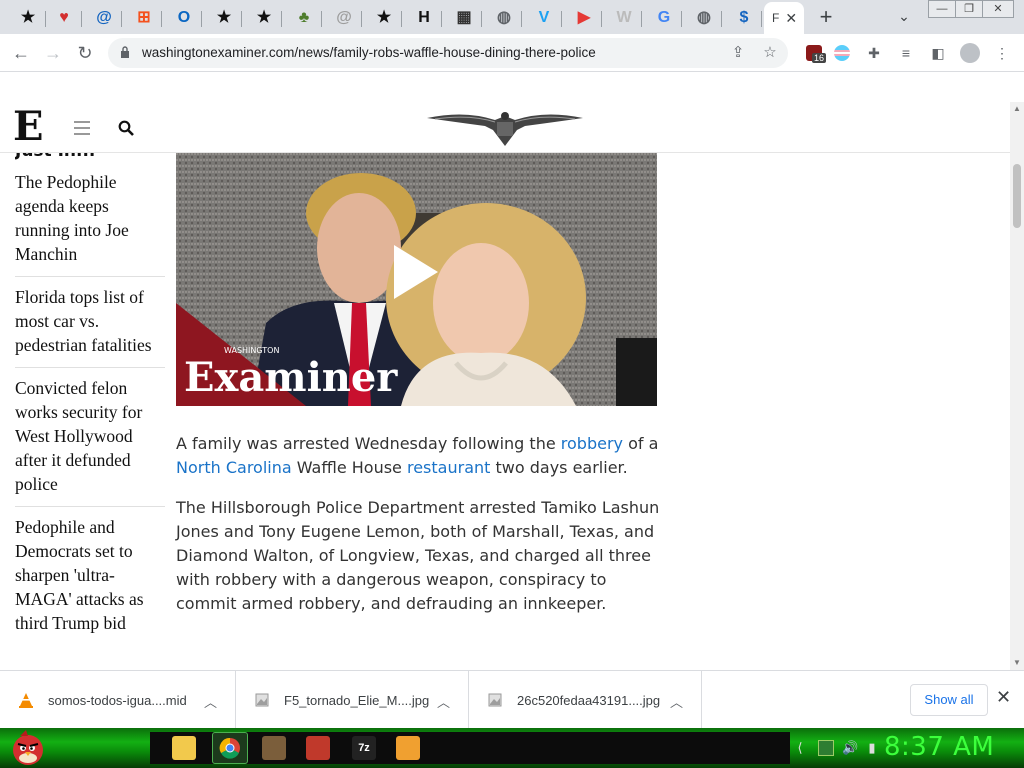  I want to click on robbery-link: robbery, so click(592, 443).